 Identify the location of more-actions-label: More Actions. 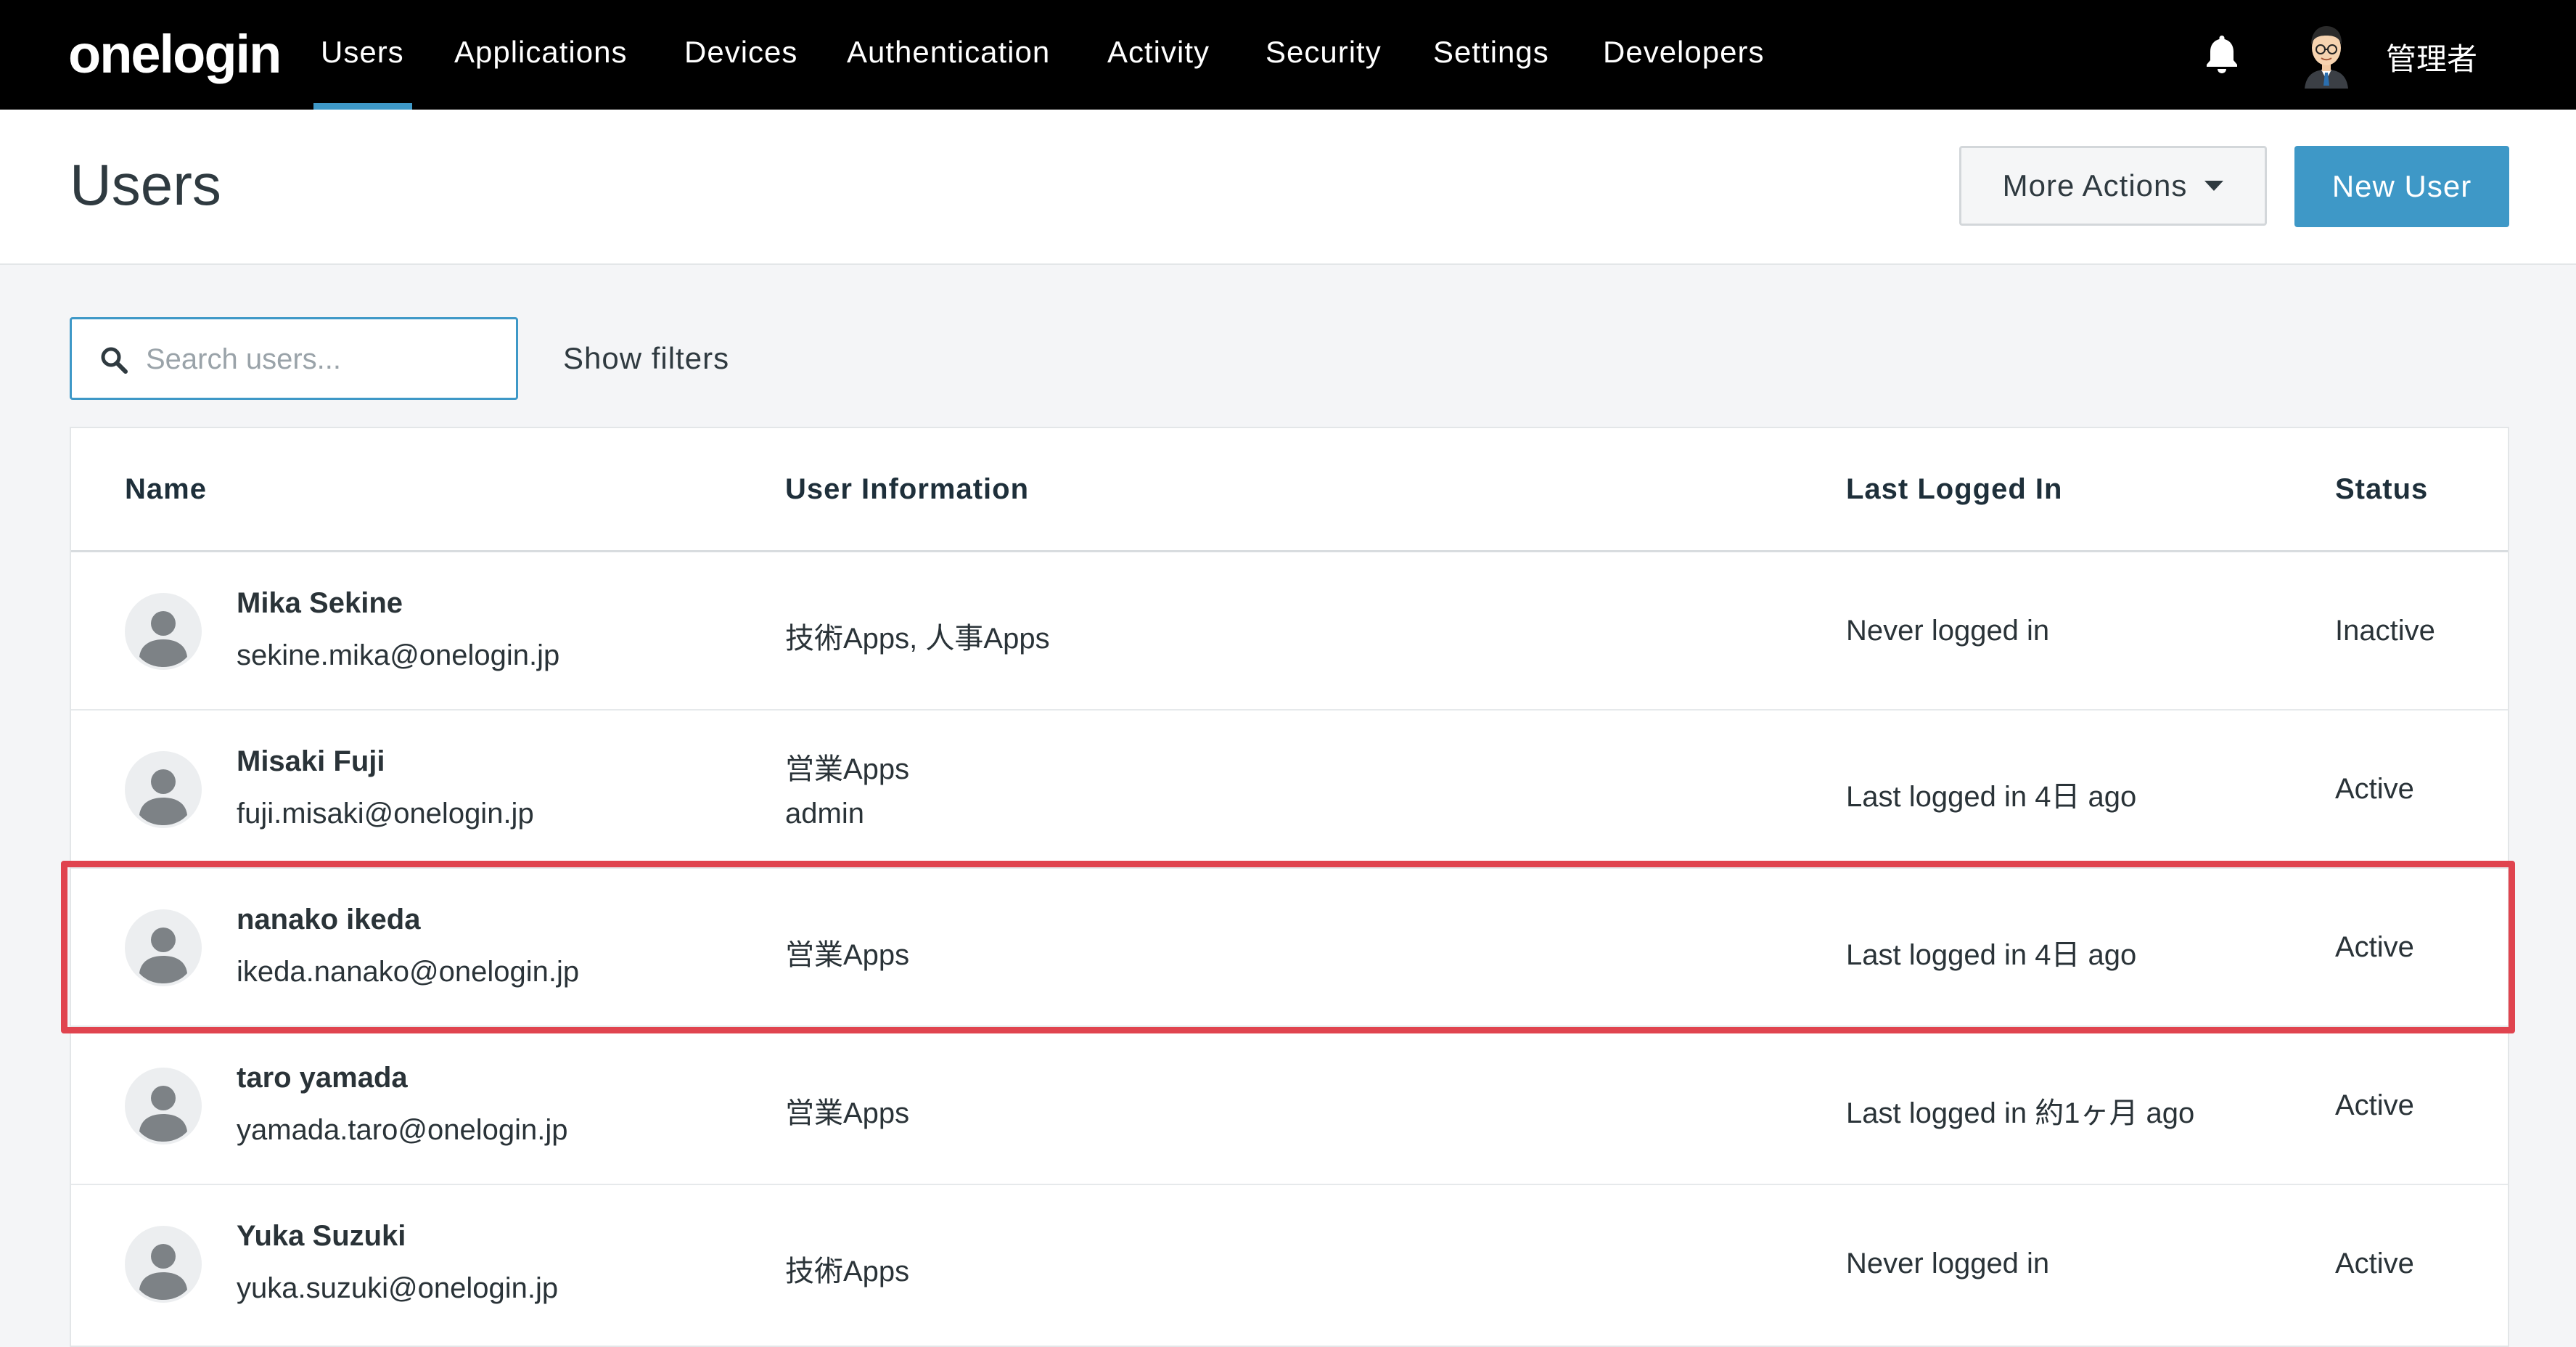
(2095, 185).